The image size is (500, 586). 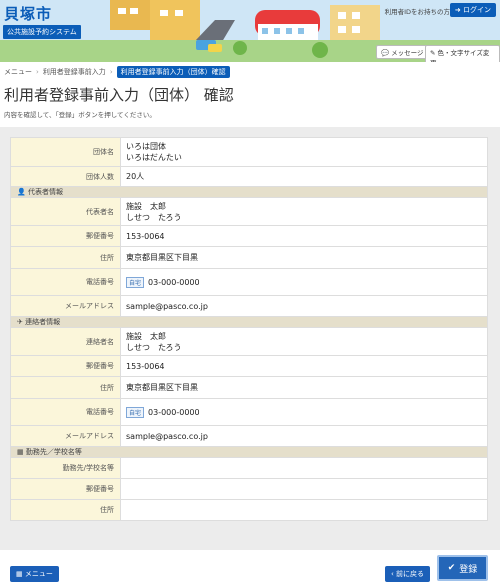 I want to click on breadcrumb: メニュー › 利用者登録事前入力 › 利用者登録事前入力（団体）確認, so click(x=117, y=72).